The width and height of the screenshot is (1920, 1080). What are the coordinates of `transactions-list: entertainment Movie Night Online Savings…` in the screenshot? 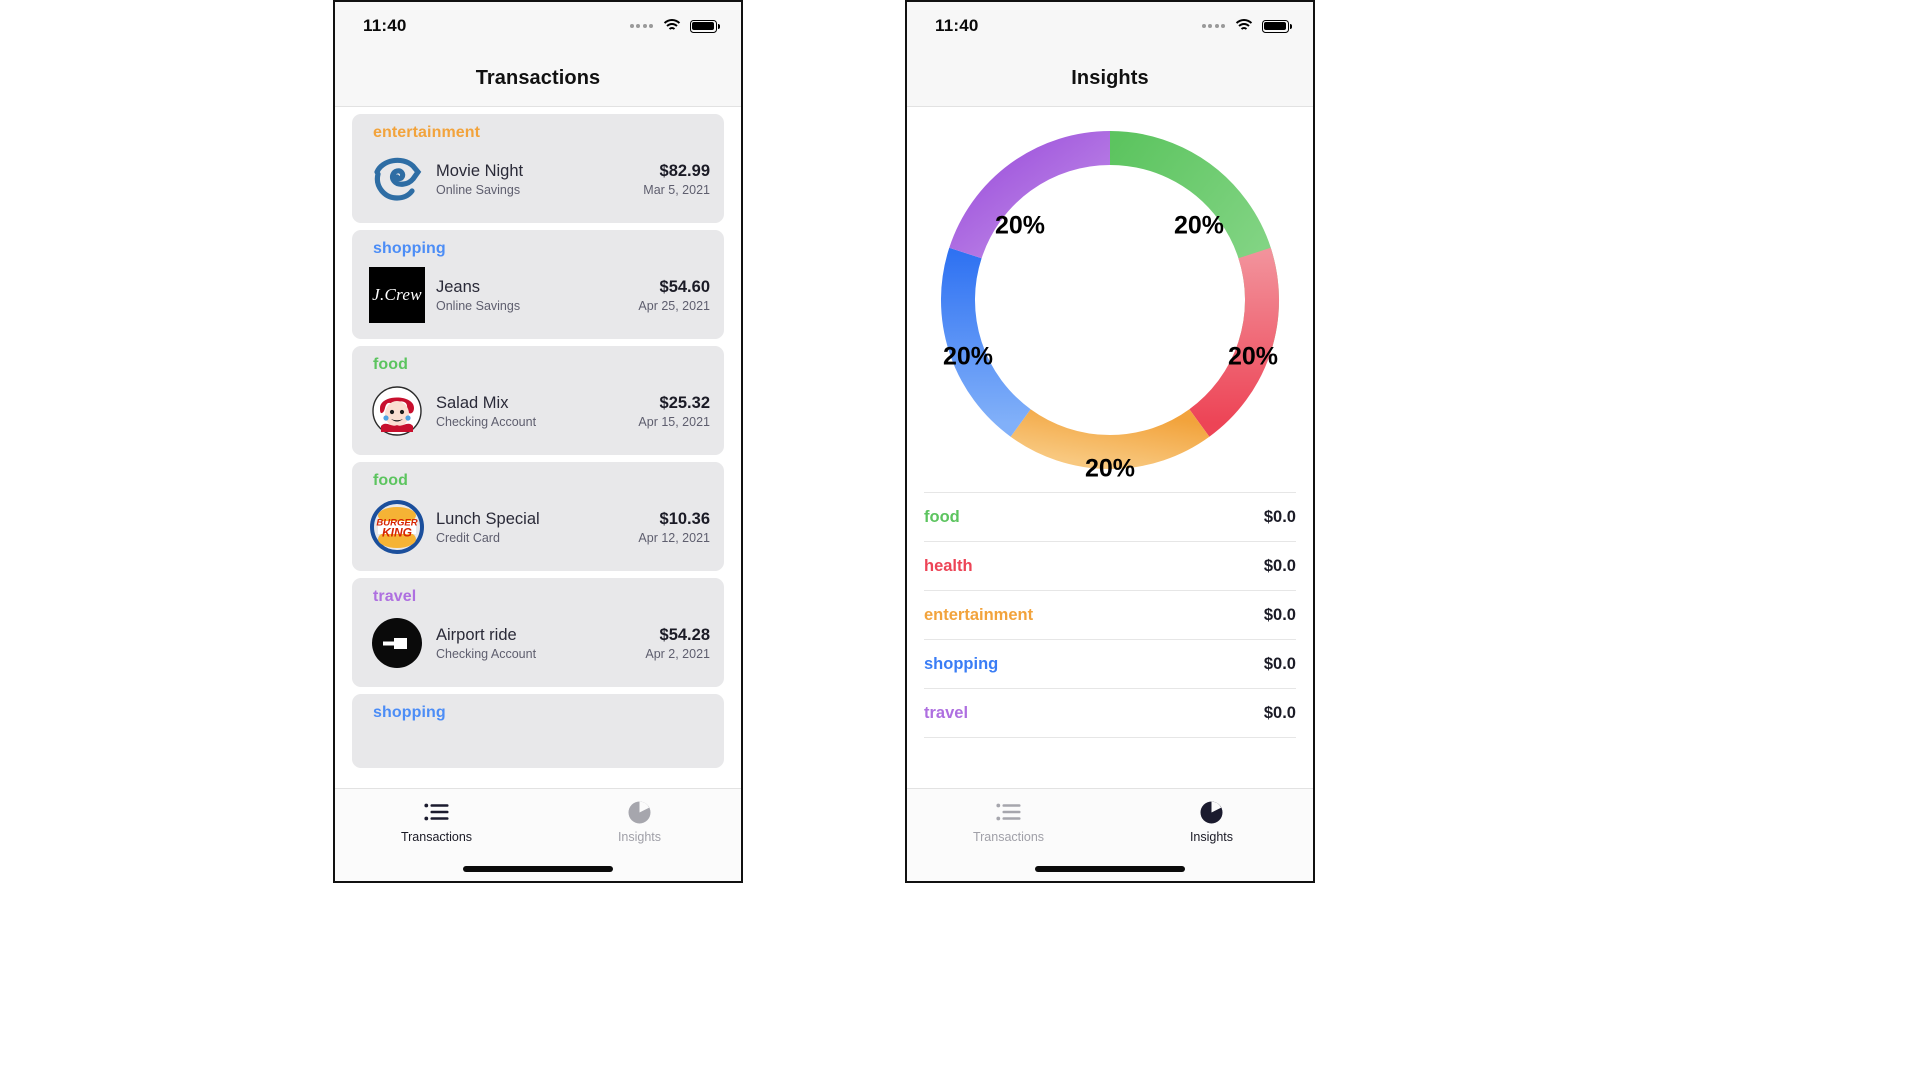 It's located at (538, 447).